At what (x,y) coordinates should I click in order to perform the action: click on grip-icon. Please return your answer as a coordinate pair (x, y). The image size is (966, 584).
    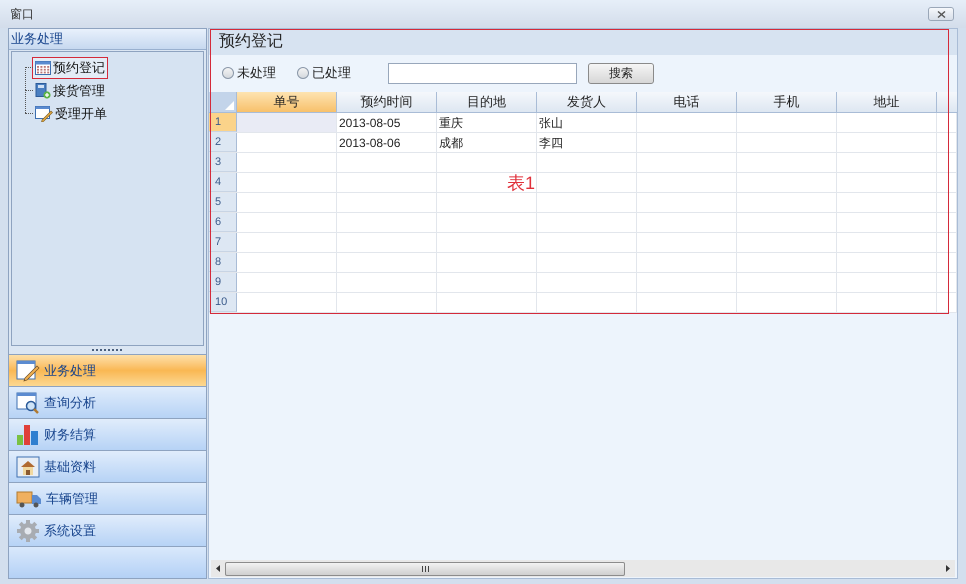
    Looking at the image, I should click on (425, 569).